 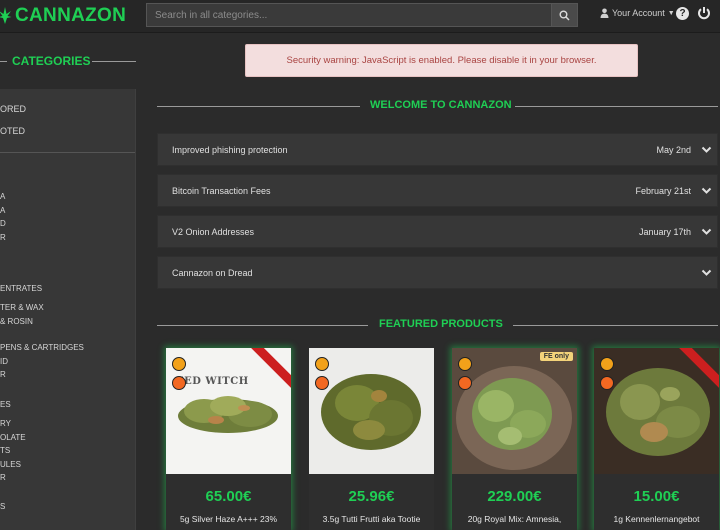 I want to click on product-card: EED WITCH 65.00€ 5g Silver Haze A+++ 23%, so click(x=228, y=439).